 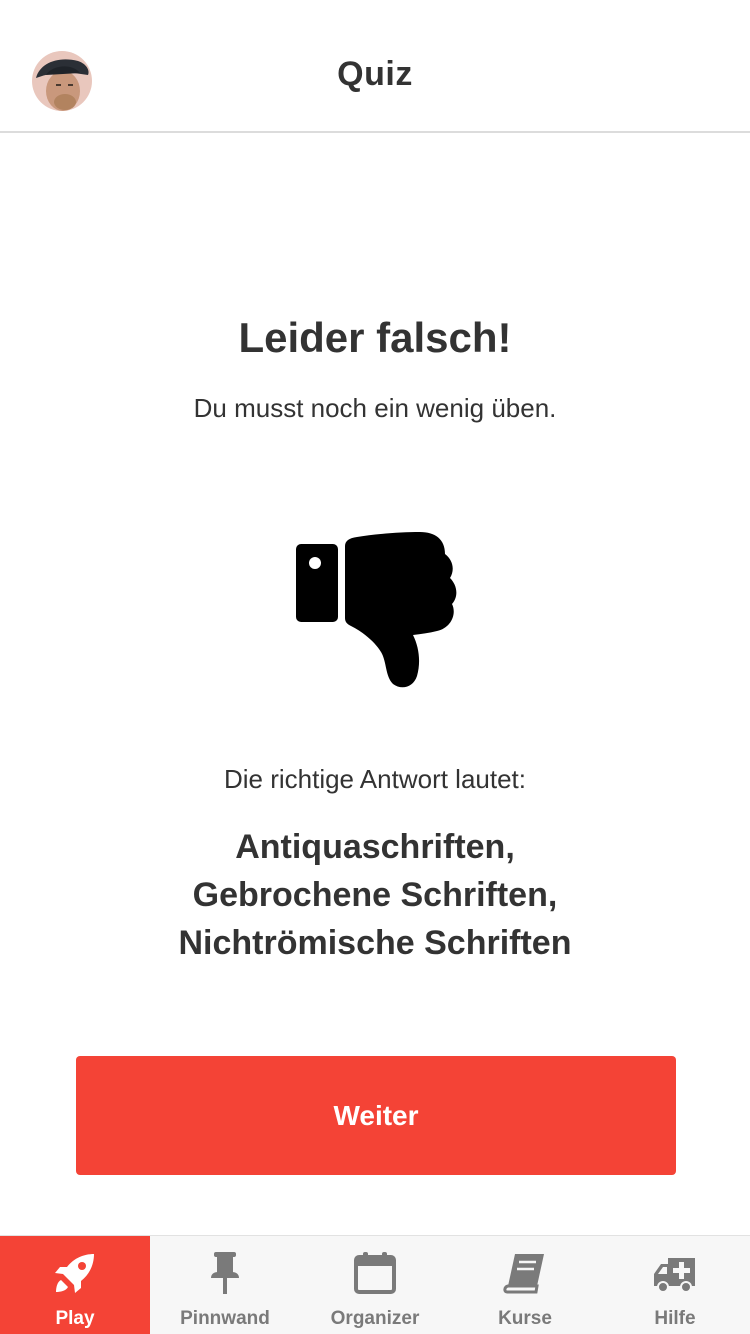 I want to click on answer-line: Antiquaschriften,, so click(x=375, y=847).